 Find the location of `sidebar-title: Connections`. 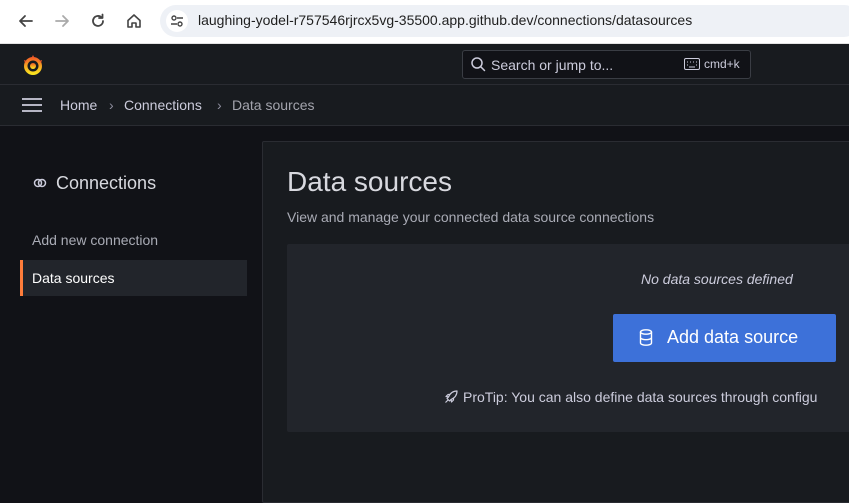

sidebar-title: Connections is located at coordinates (106, 183).